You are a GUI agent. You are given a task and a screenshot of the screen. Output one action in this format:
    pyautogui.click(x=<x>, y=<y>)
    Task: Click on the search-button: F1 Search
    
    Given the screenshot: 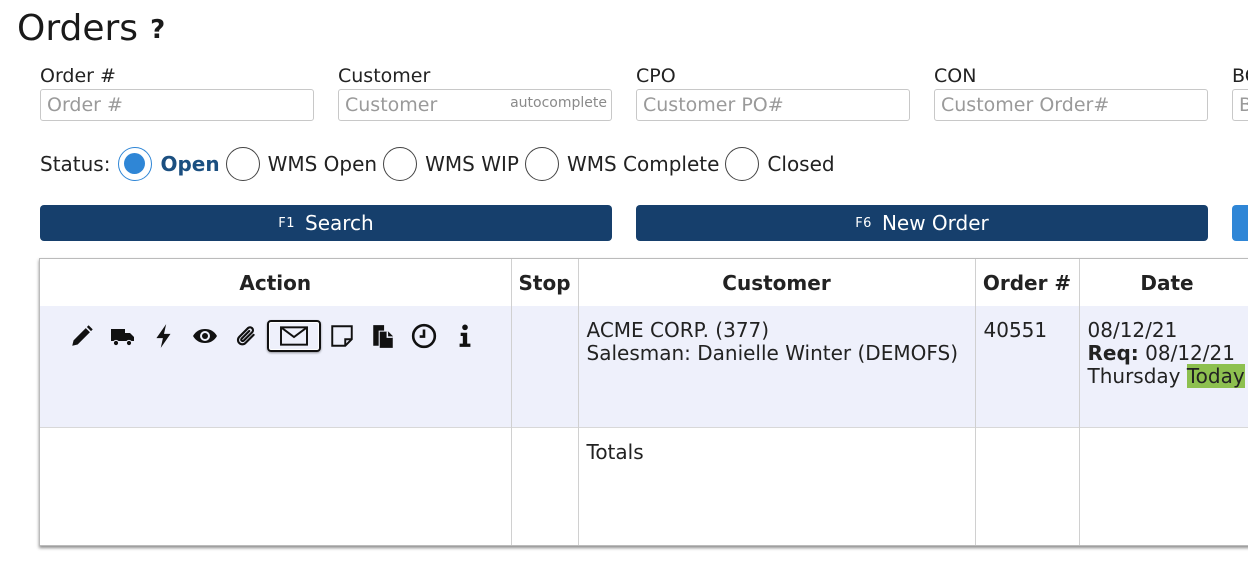 What is the action you would take?
    pyautogui.click(x=326, y=223)
    